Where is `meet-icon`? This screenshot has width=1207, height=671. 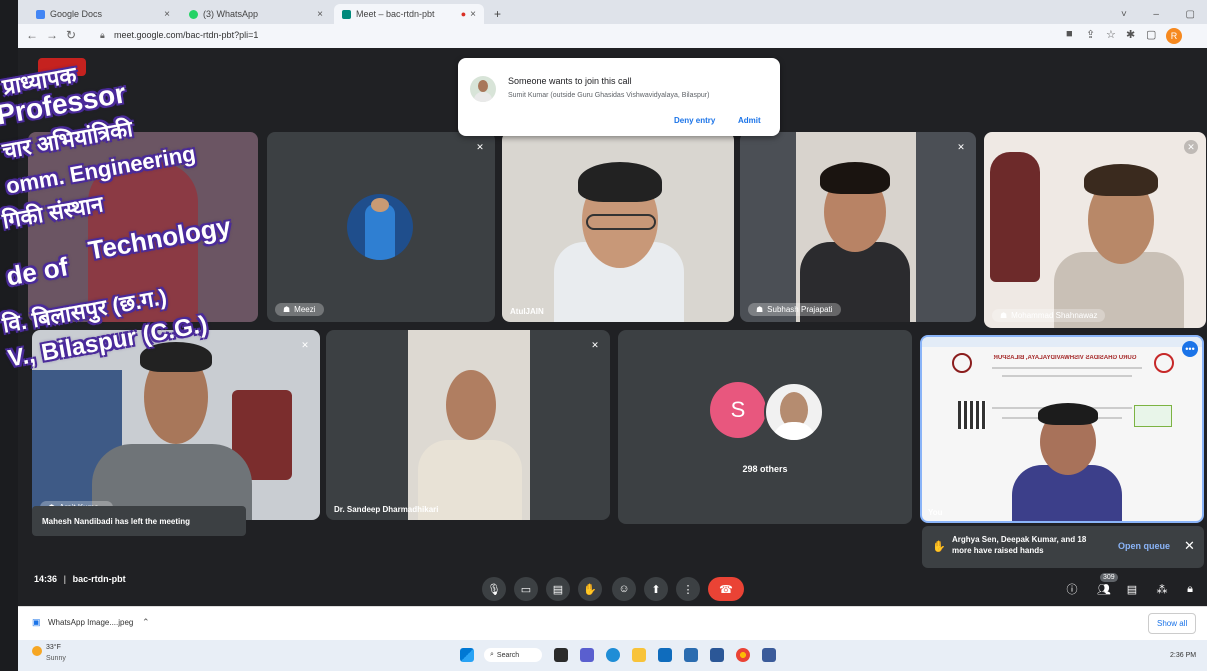 meet-icon is located at coordinates (346, 14).